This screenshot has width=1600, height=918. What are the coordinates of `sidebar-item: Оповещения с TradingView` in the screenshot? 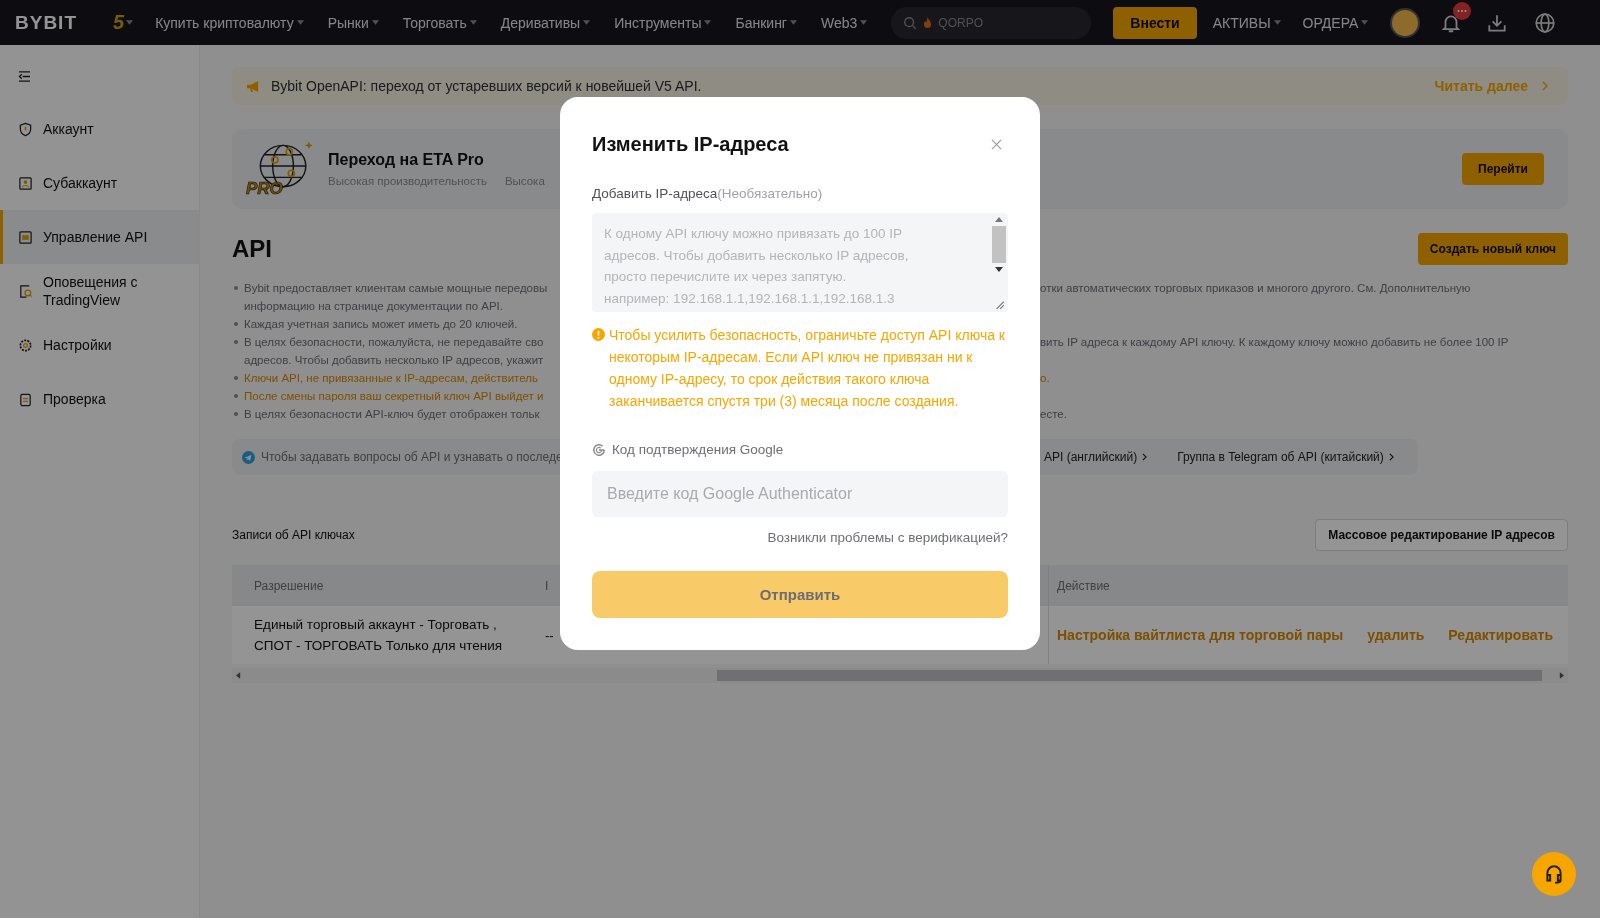 It's located at (99, 291).